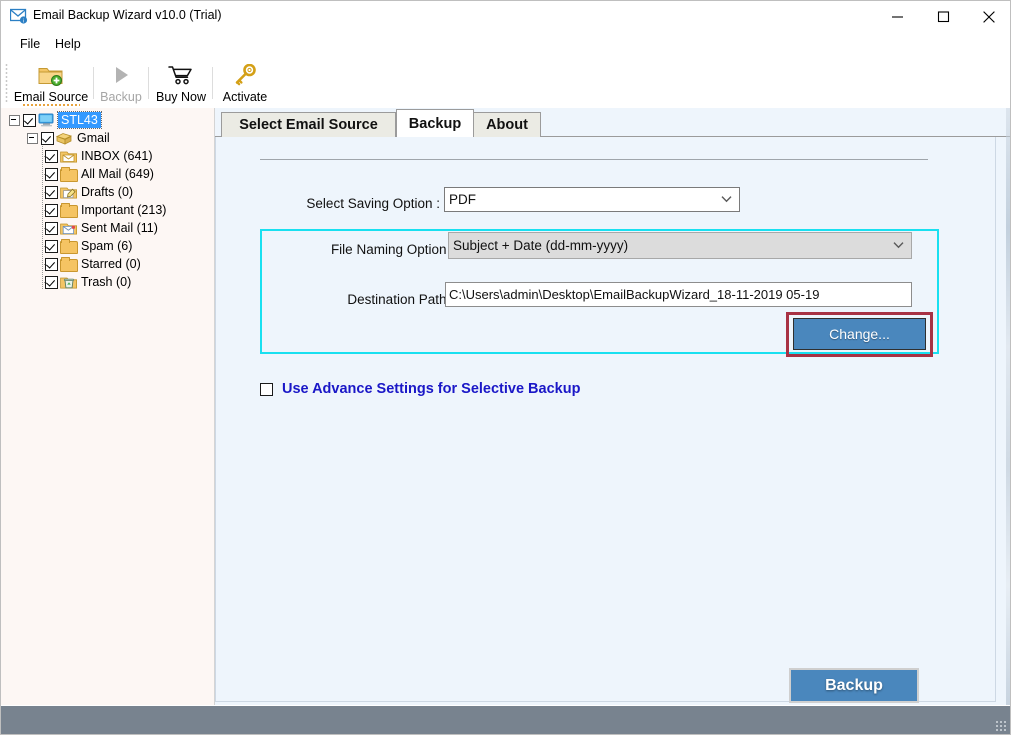  I want to click on tab-strip: Select Email Source Backup About, so click(612, 122).